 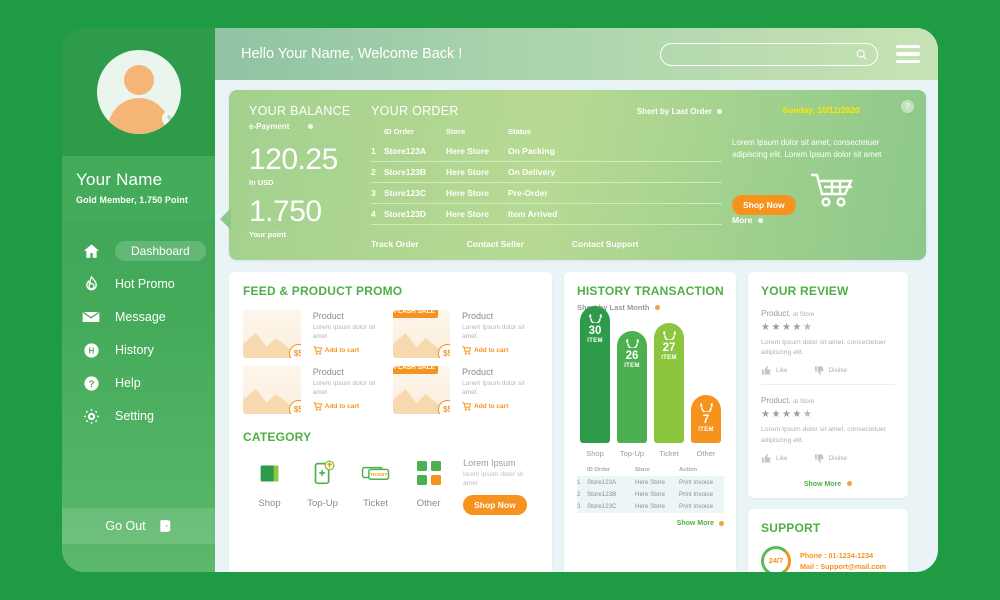 What do you see at coordinates (828, 484) in the screenshot?
I see `review-show-more-button: Show More` at bounding box center [828, 484].